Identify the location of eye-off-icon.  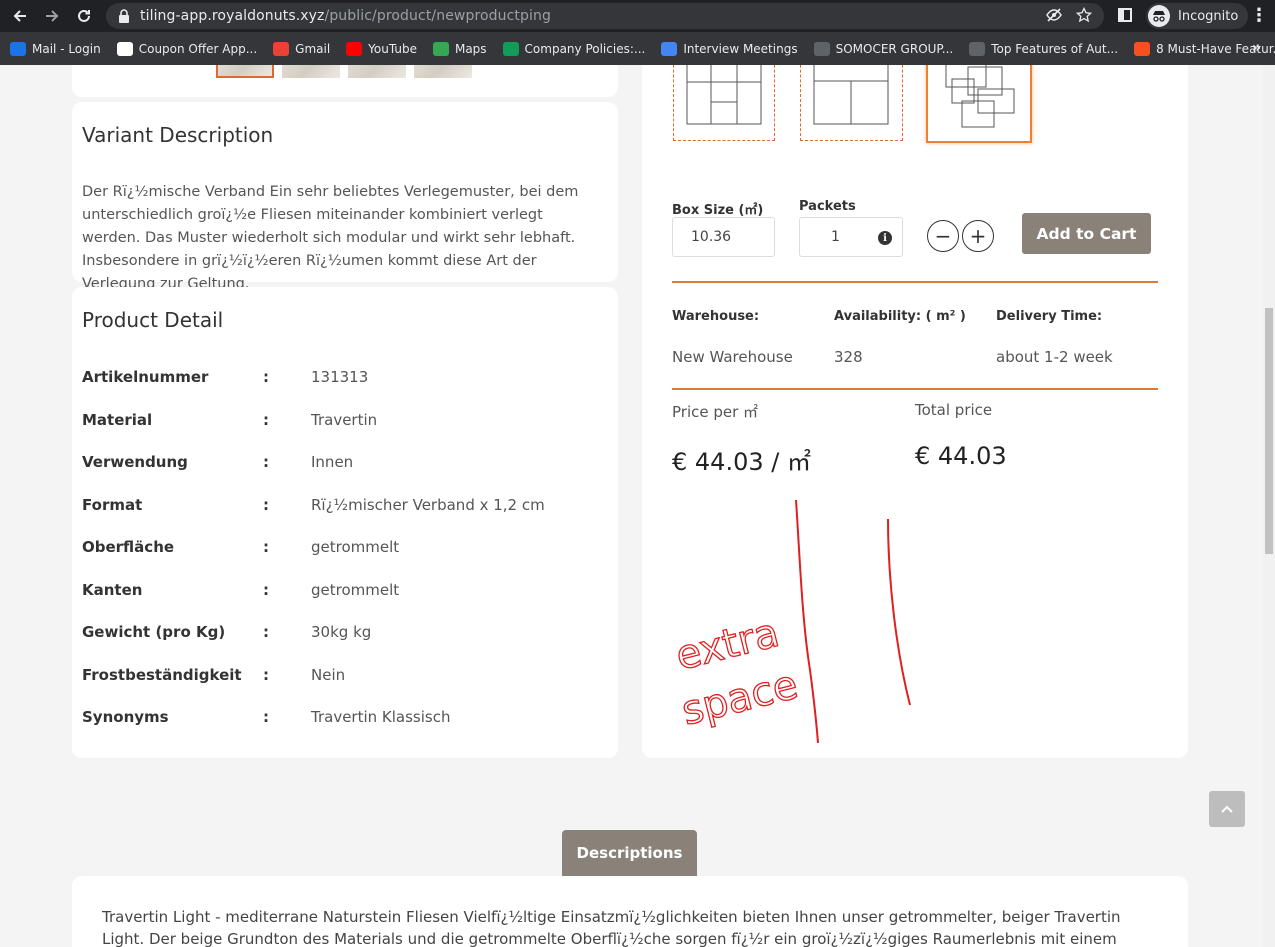
(1054, 17).